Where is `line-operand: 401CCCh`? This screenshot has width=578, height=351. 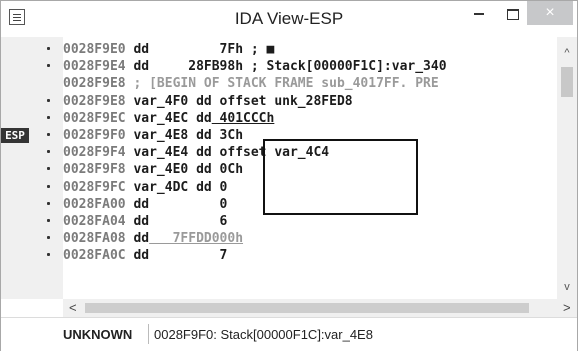 line-operand: 401CCCh is located at coordinates (243, 118).